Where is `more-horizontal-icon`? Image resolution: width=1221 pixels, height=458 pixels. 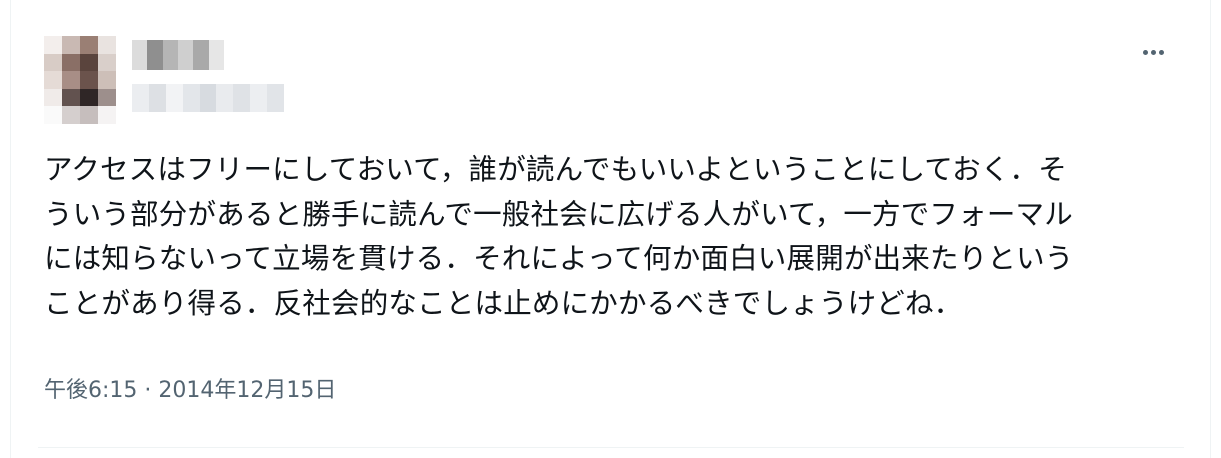 more-horizontal-icon is located at coordinates (1145, 52).